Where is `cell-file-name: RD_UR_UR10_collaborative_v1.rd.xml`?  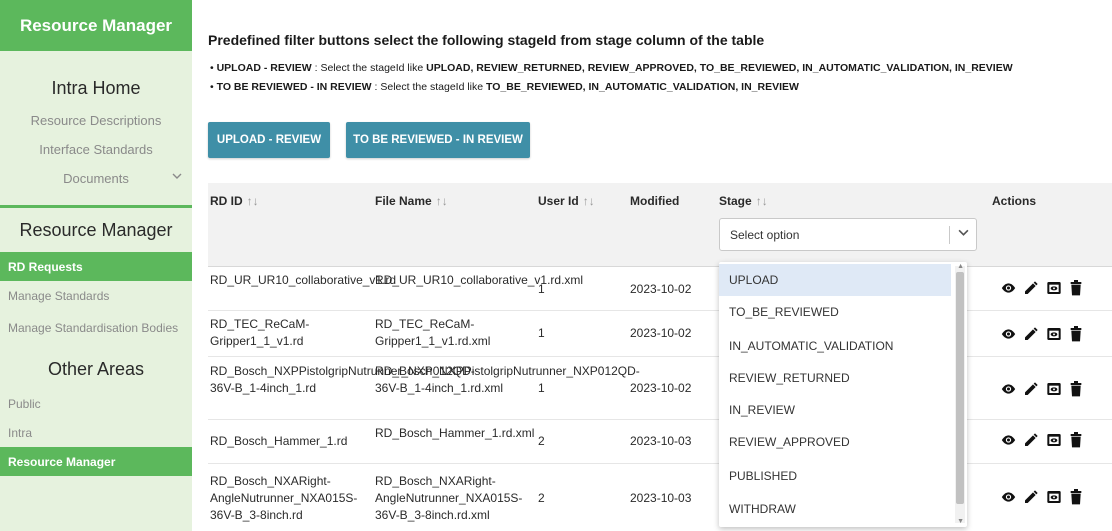 cell-file-name: RD_UR_UR10_collaborative_v1.rd.xml is located at coordinates (479, 280).